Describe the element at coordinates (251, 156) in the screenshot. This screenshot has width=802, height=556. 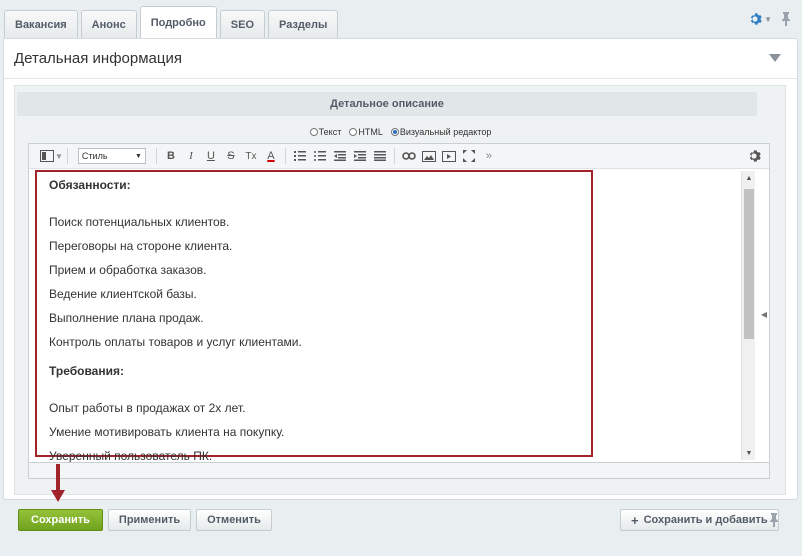
I see `clear-format-button: Tx` at that location.